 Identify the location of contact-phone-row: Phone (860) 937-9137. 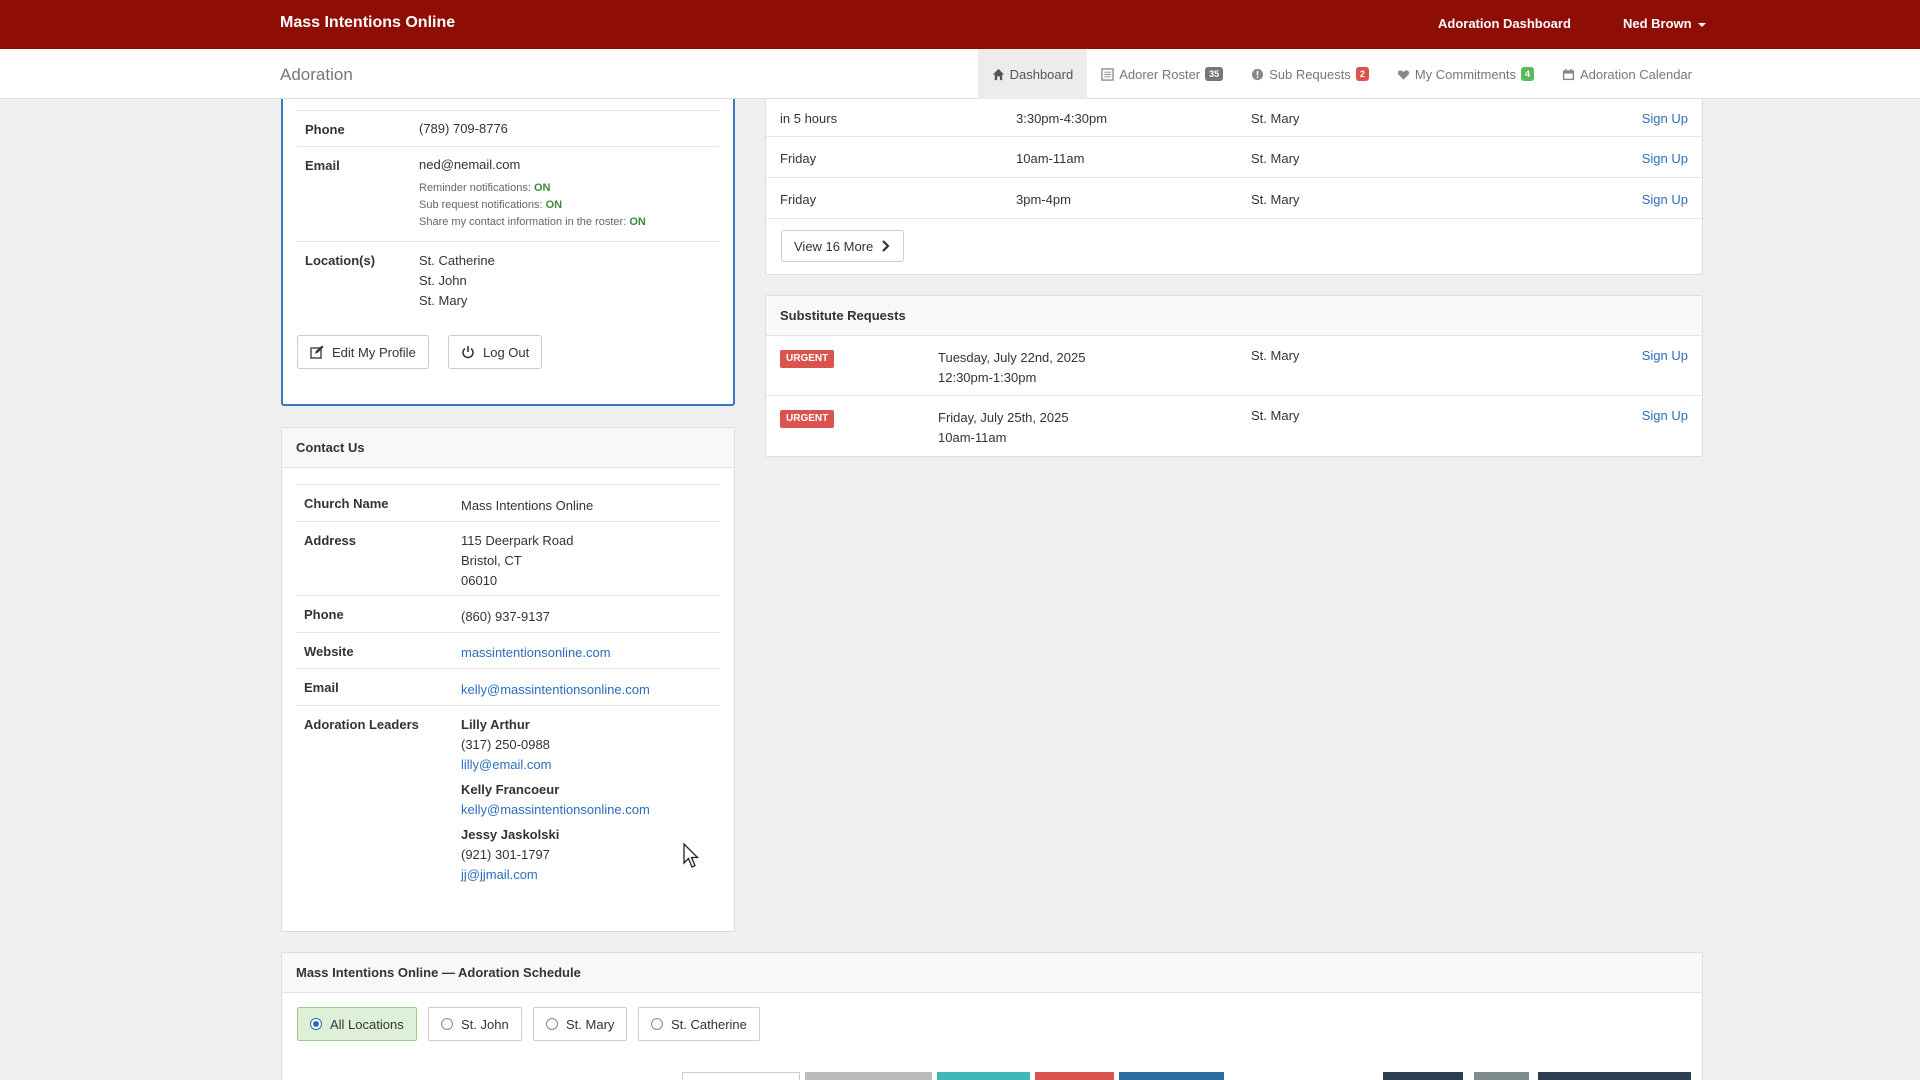
(508, 613).